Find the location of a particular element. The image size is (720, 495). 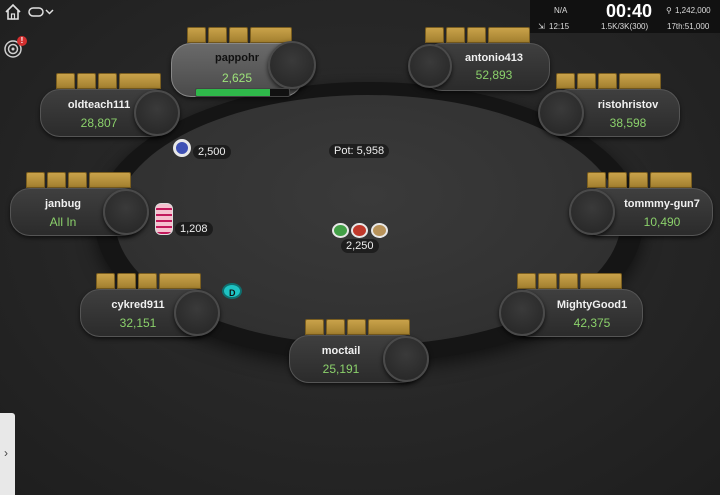

player-rank: 17th:51,000 is located at coordinates (688, 26).